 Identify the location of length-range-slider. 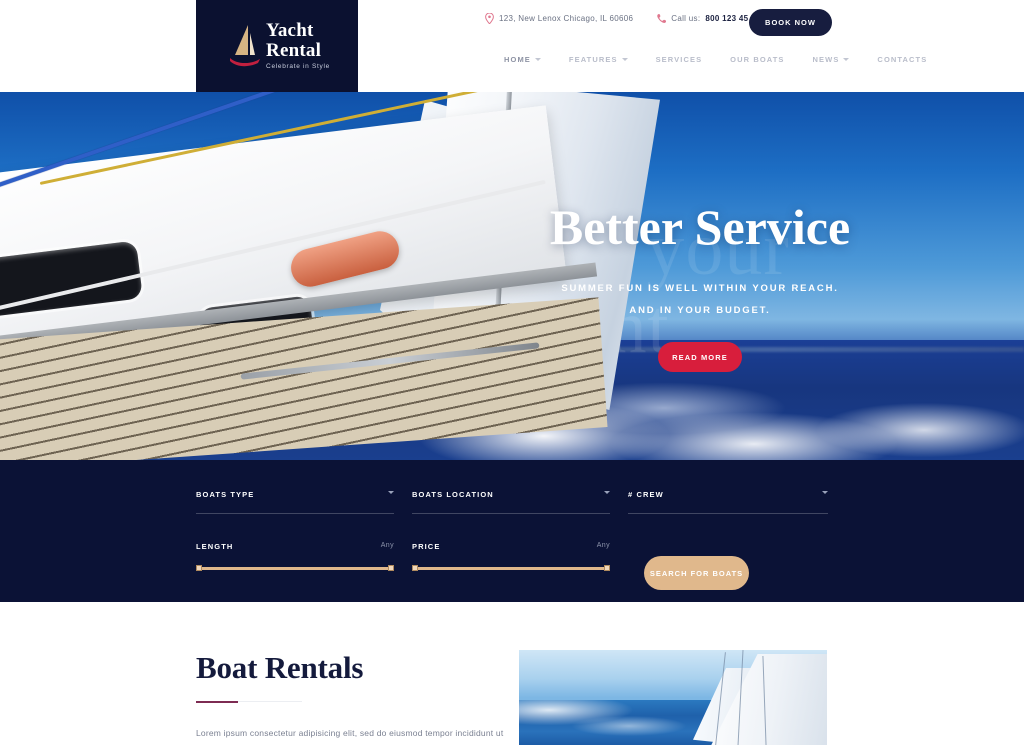
(295, 568).